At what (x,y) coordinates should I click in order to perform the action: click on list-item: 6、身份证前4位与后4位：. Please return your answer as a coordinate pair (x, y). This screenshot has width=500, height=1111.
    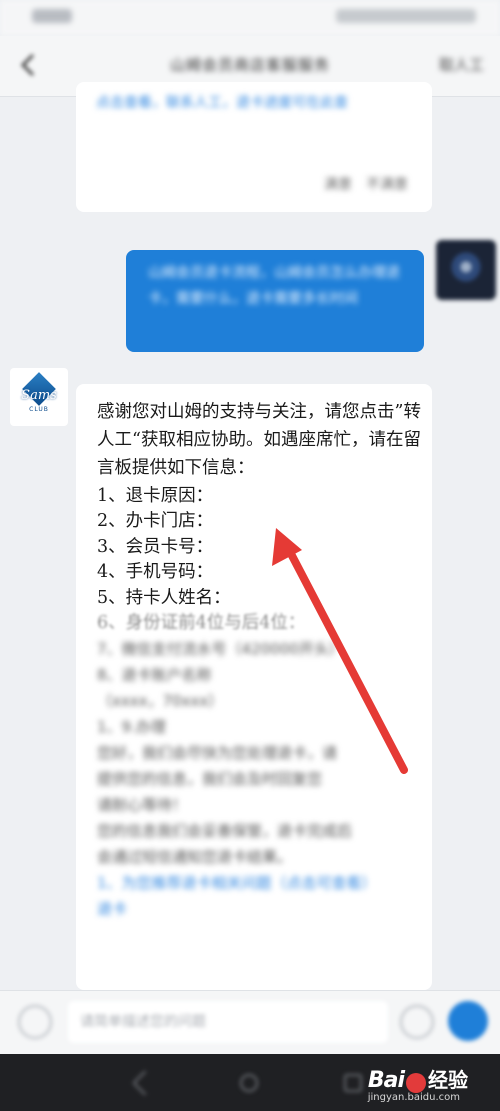
    Looking at the image, I should click on (201, 623).